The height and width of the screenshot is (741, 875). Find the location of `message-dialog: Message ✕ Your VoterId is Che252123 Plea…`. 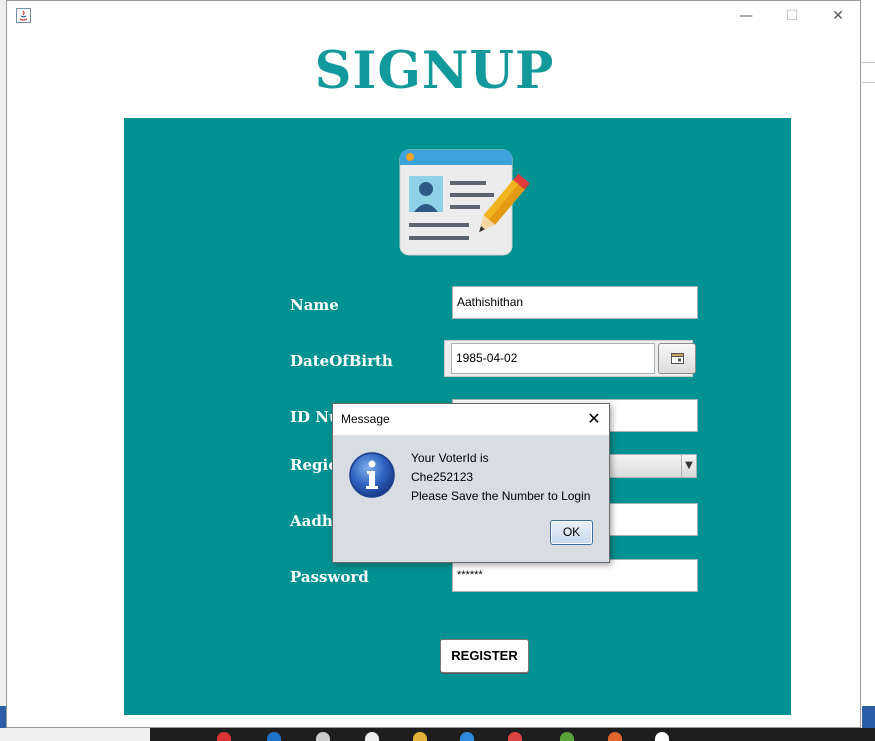

message-dialog: Message ✕ Your VoterId is Che252123 Plea… is located at coordinates (471, 483).